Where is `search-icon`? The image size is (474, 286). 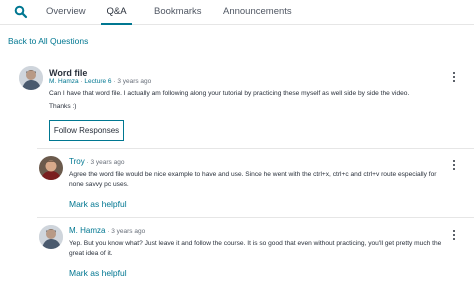 search-icon is located at coordinates (21, 12).